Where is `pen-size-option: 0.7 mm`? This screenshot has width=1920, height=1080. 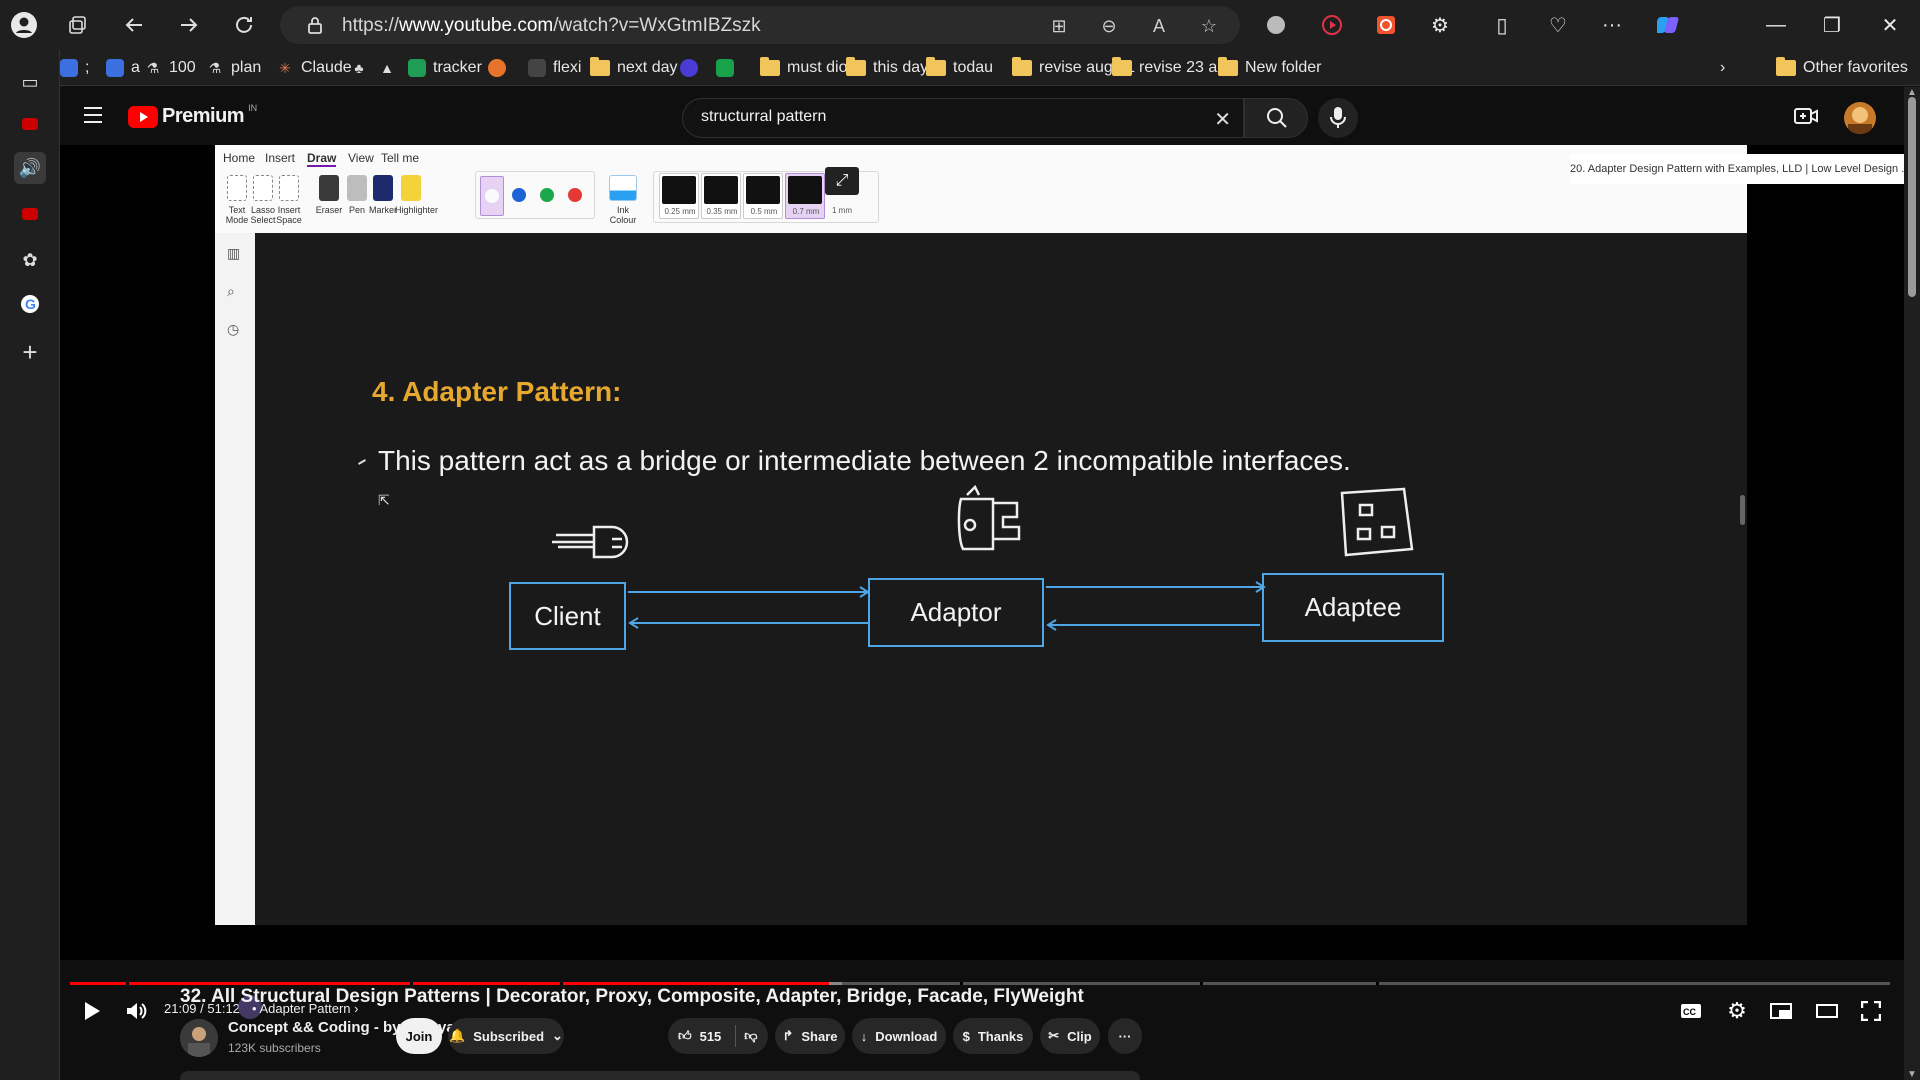
pen-size-option: 0.7 mm is located at coordinates (805, 196).